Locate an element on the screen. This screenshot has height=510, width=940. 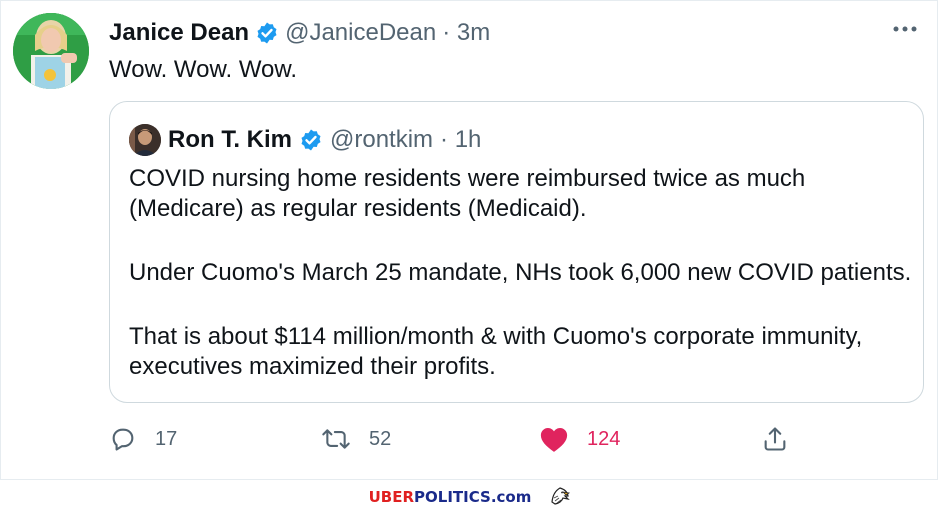
share-icon is located at coordinates (775, 439).